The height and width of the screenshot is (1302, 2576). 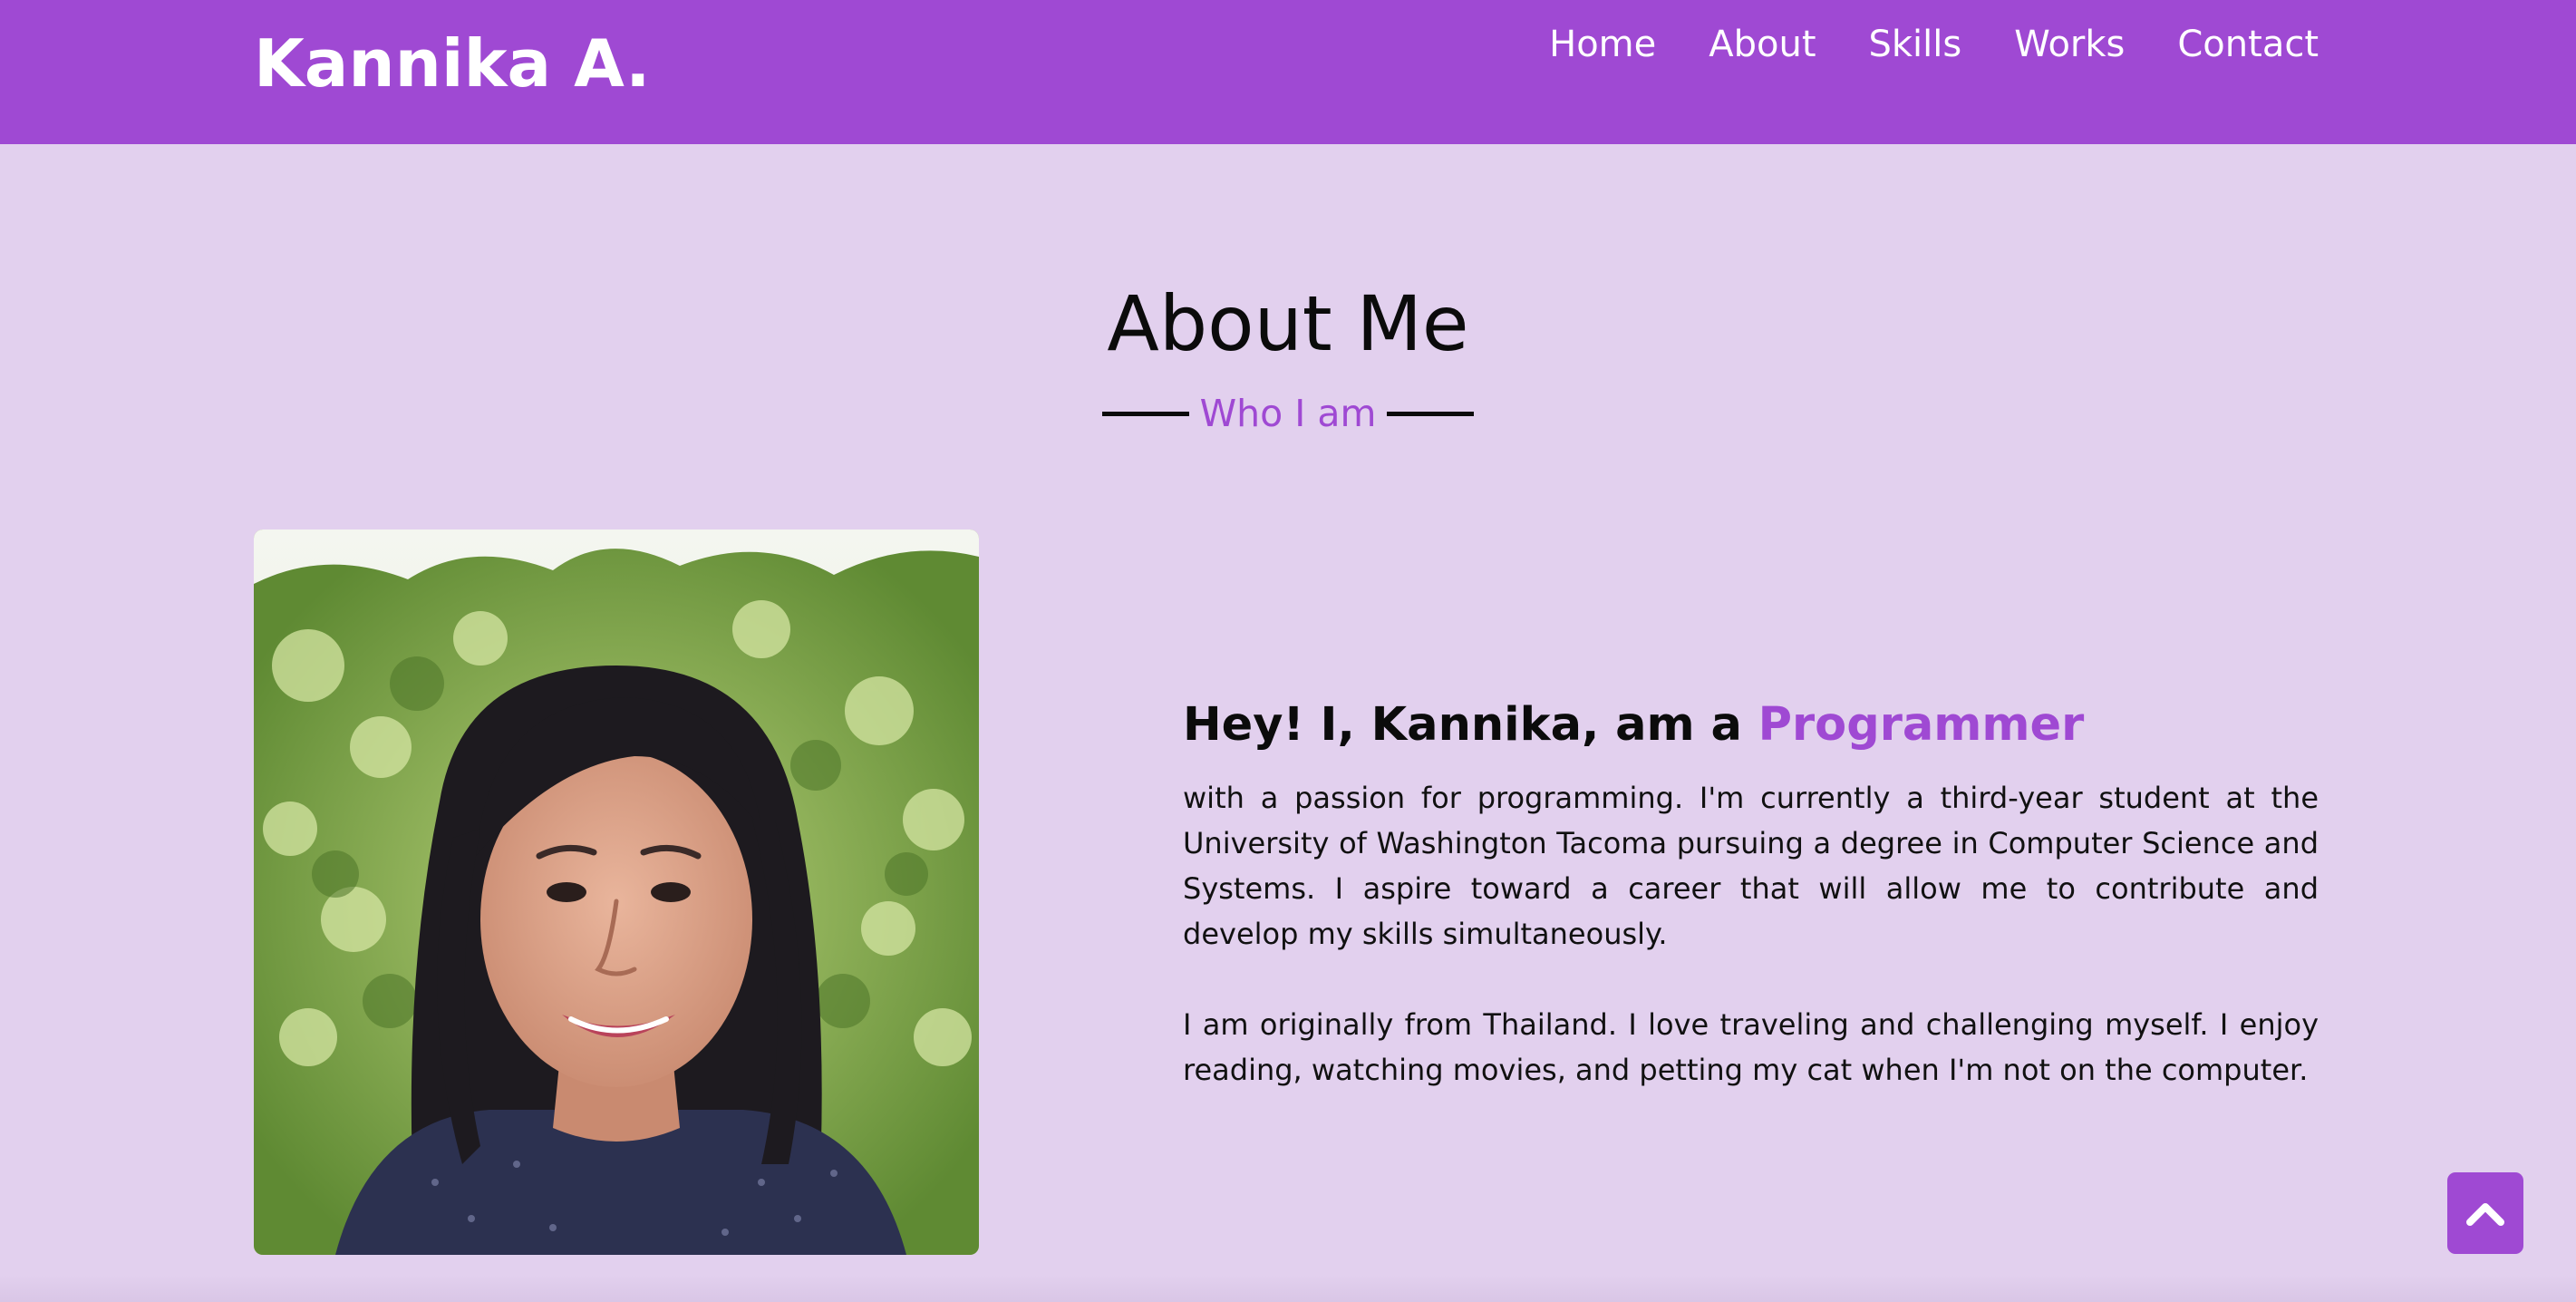 What do you see at coordinates (1921, 725) in the screenshot?
I see `greeting-role: Programmer` at bounding box center [1921, 725].